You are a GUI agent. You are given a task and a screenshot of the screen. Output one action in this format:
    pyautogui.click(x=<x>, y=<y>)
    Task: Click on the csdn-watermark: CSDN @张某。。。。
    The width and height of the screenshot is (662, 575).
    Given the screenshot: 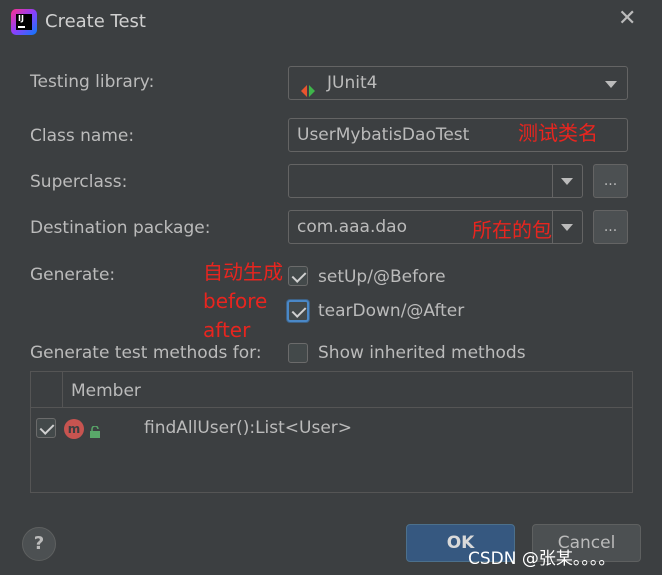 What is the action you would take?
    pyautogui.click(x=542, y=559)
    